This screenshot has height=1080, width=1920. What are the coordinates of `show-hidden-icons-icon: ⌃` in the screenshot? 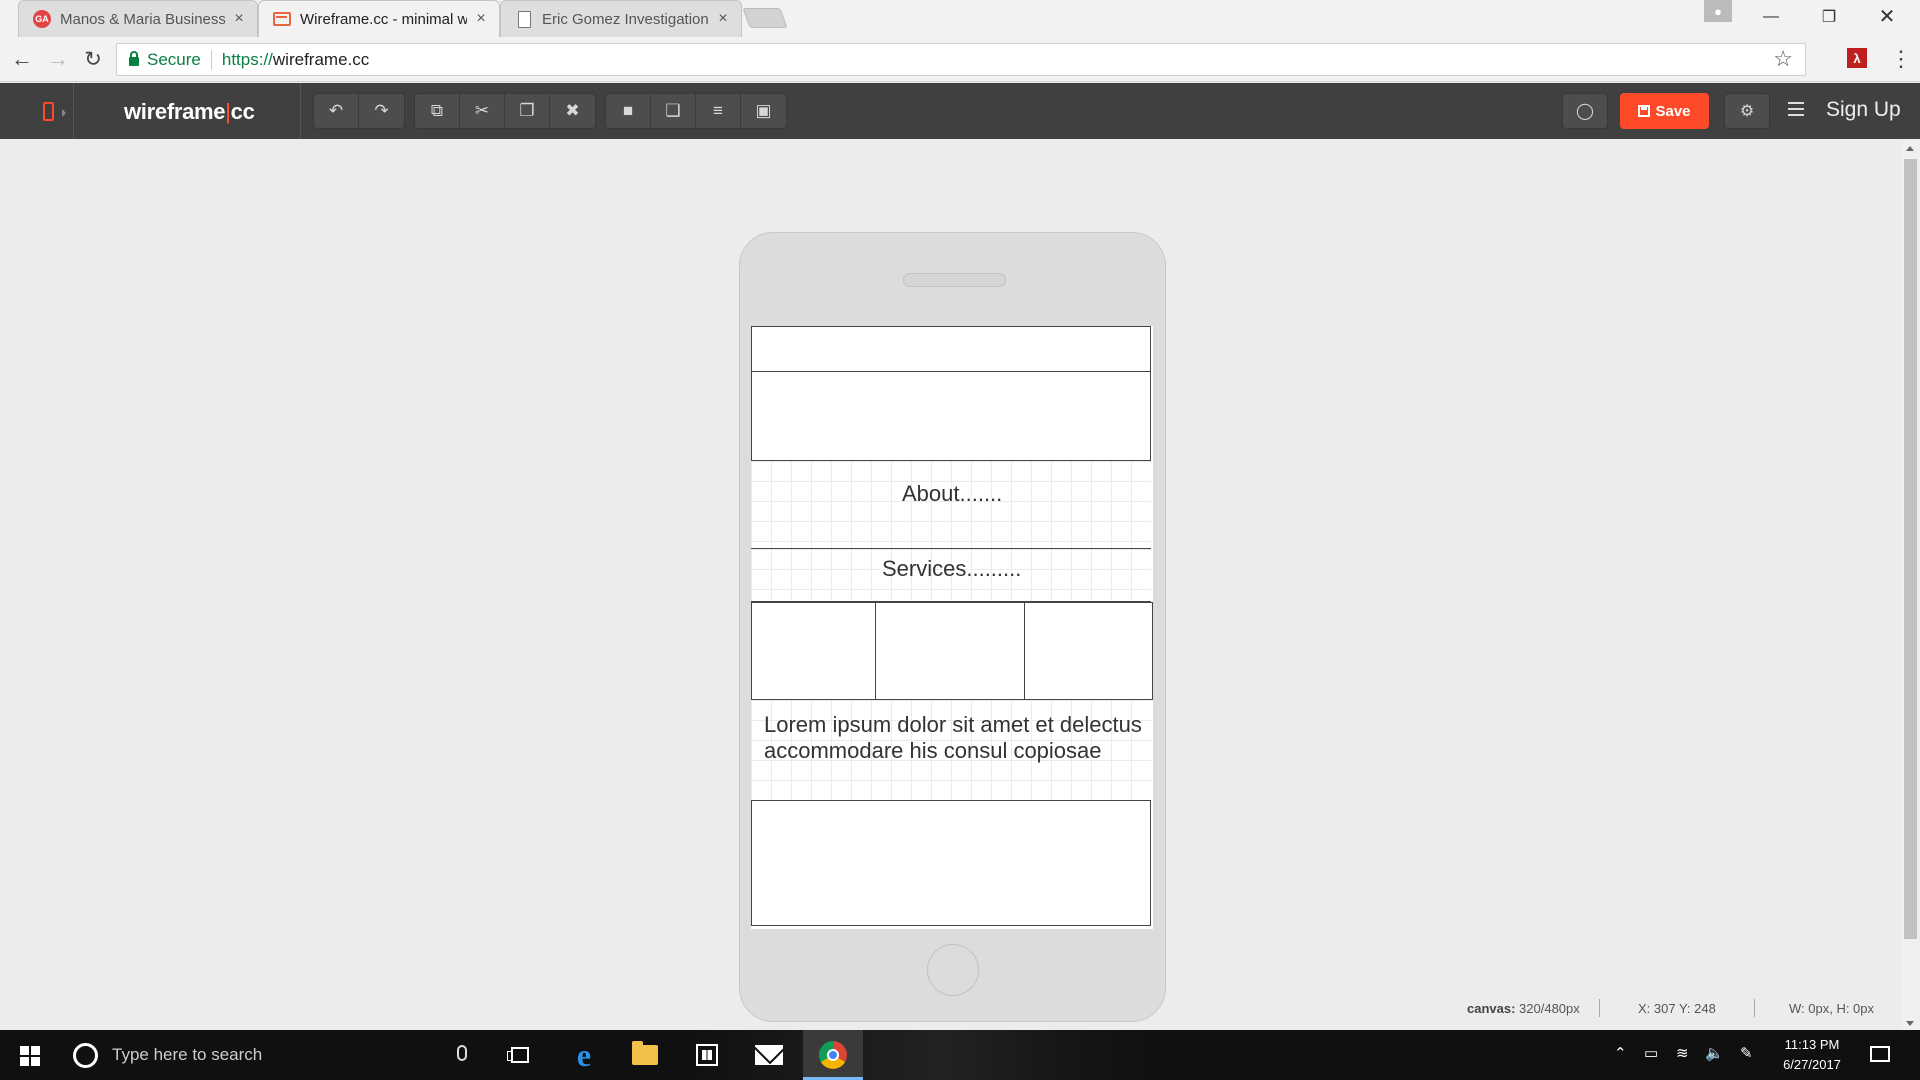 It's located at (1620, 1053).